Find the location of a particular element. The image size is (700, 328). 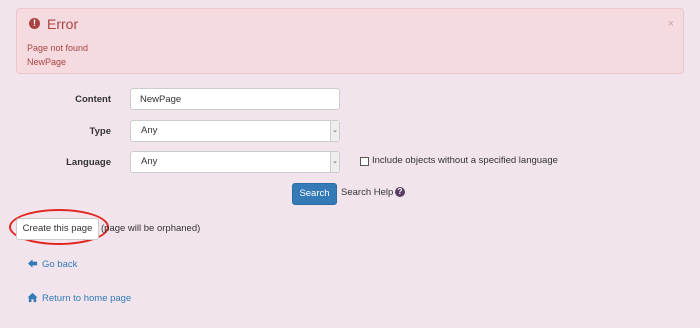

language-label: Language is located at coordinates (88, 162).